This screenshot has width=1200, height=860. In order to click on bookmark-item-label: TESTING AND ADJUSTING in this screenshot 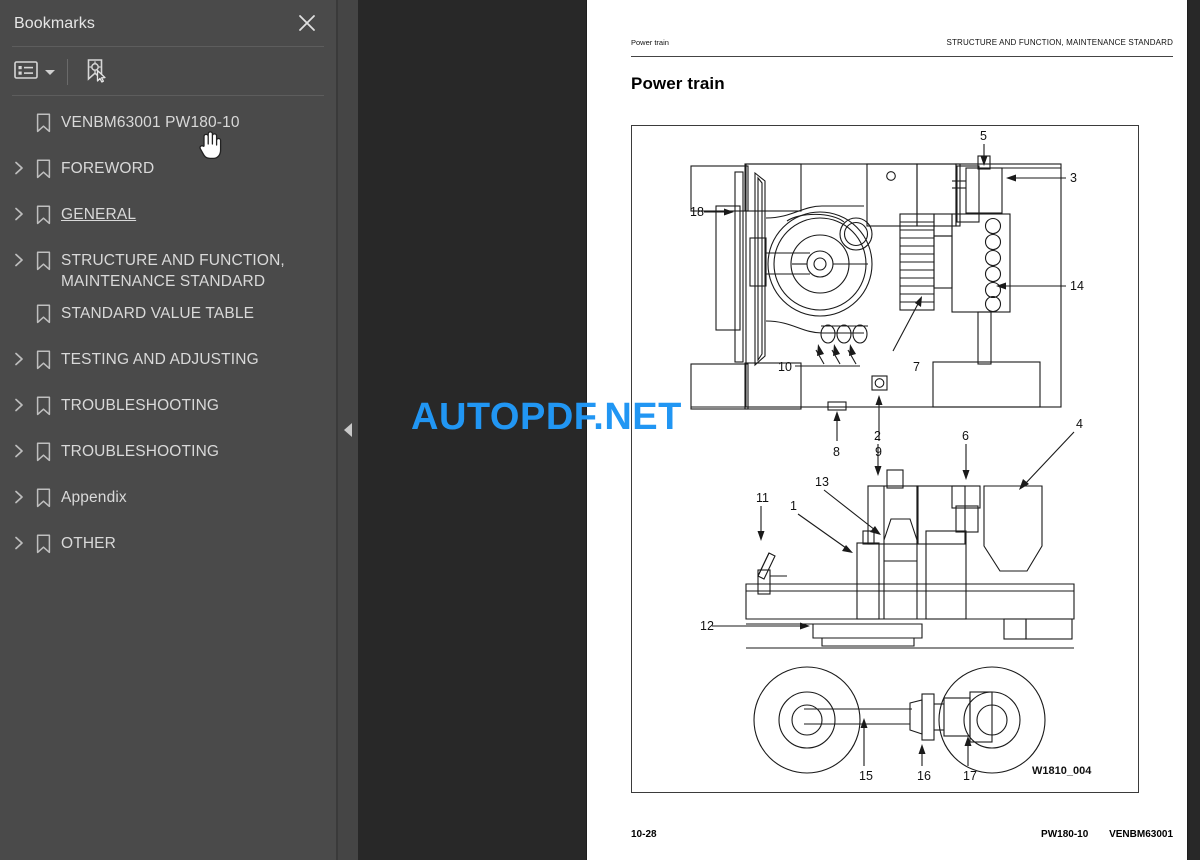, I will do `click(160, 359)`.